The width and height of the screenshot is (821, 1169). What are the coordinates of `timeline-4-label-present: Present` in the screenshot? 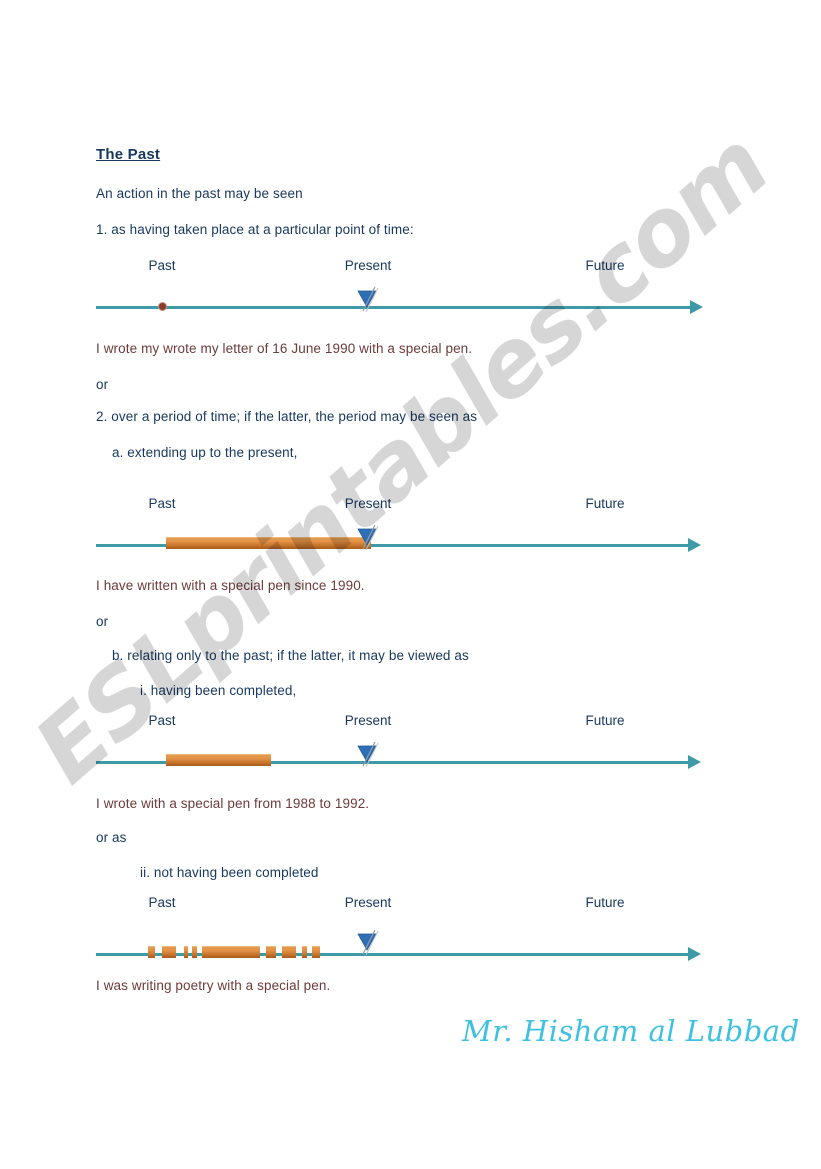 It's located at (368, 902).